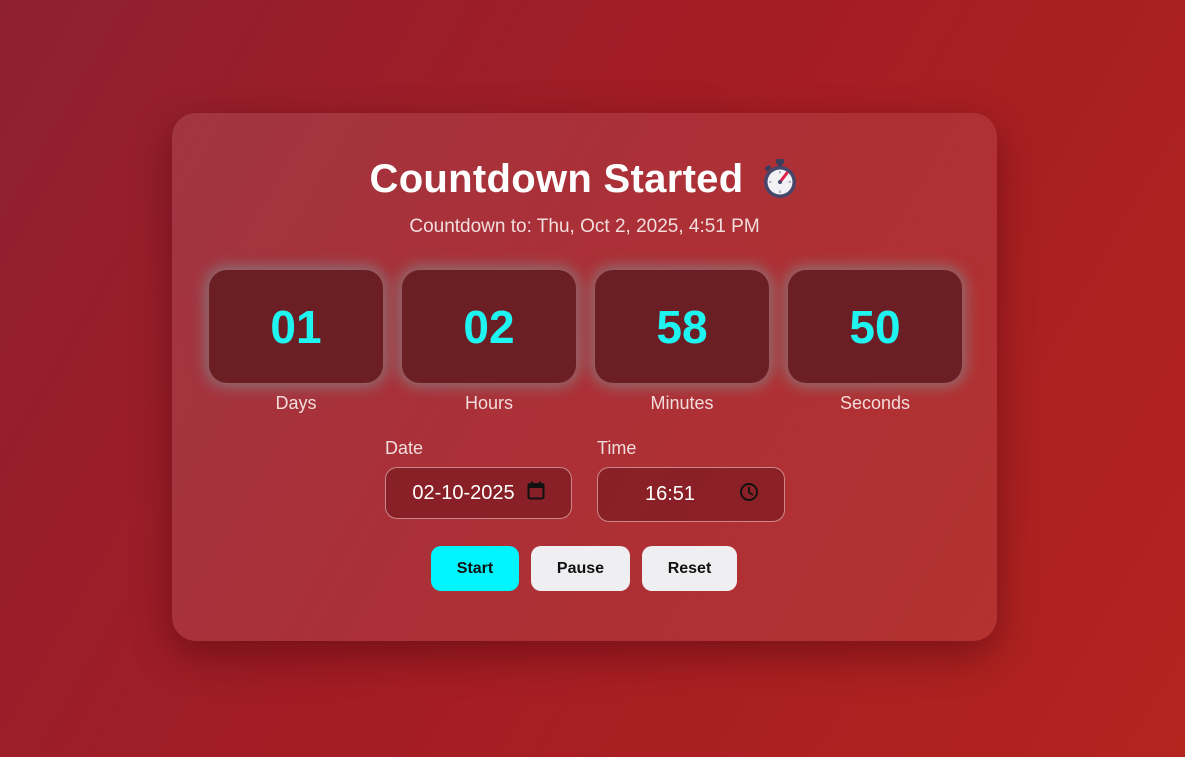  I want to click on calendar-icon, so click(536, 493).